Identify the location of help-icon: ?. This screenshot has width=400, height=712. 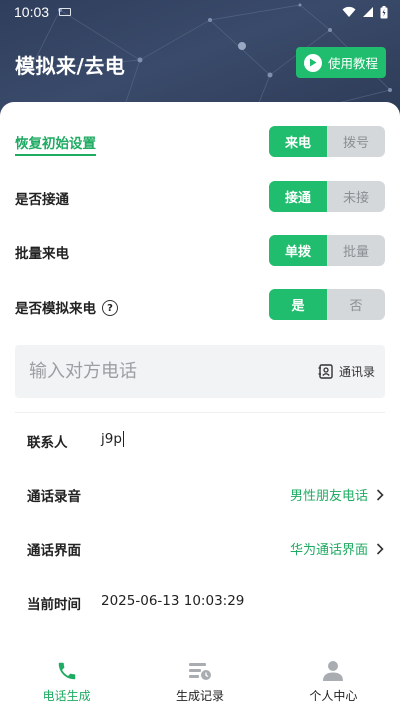
(110, 308).